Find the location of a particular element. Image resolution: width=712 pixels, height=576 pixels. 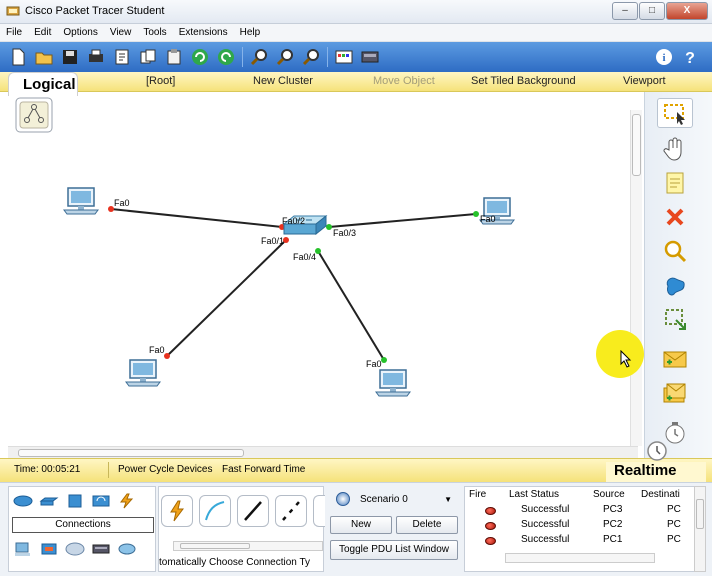

fast-forward-time-button: Fast Forward Time is located at coordinates (263, 469).